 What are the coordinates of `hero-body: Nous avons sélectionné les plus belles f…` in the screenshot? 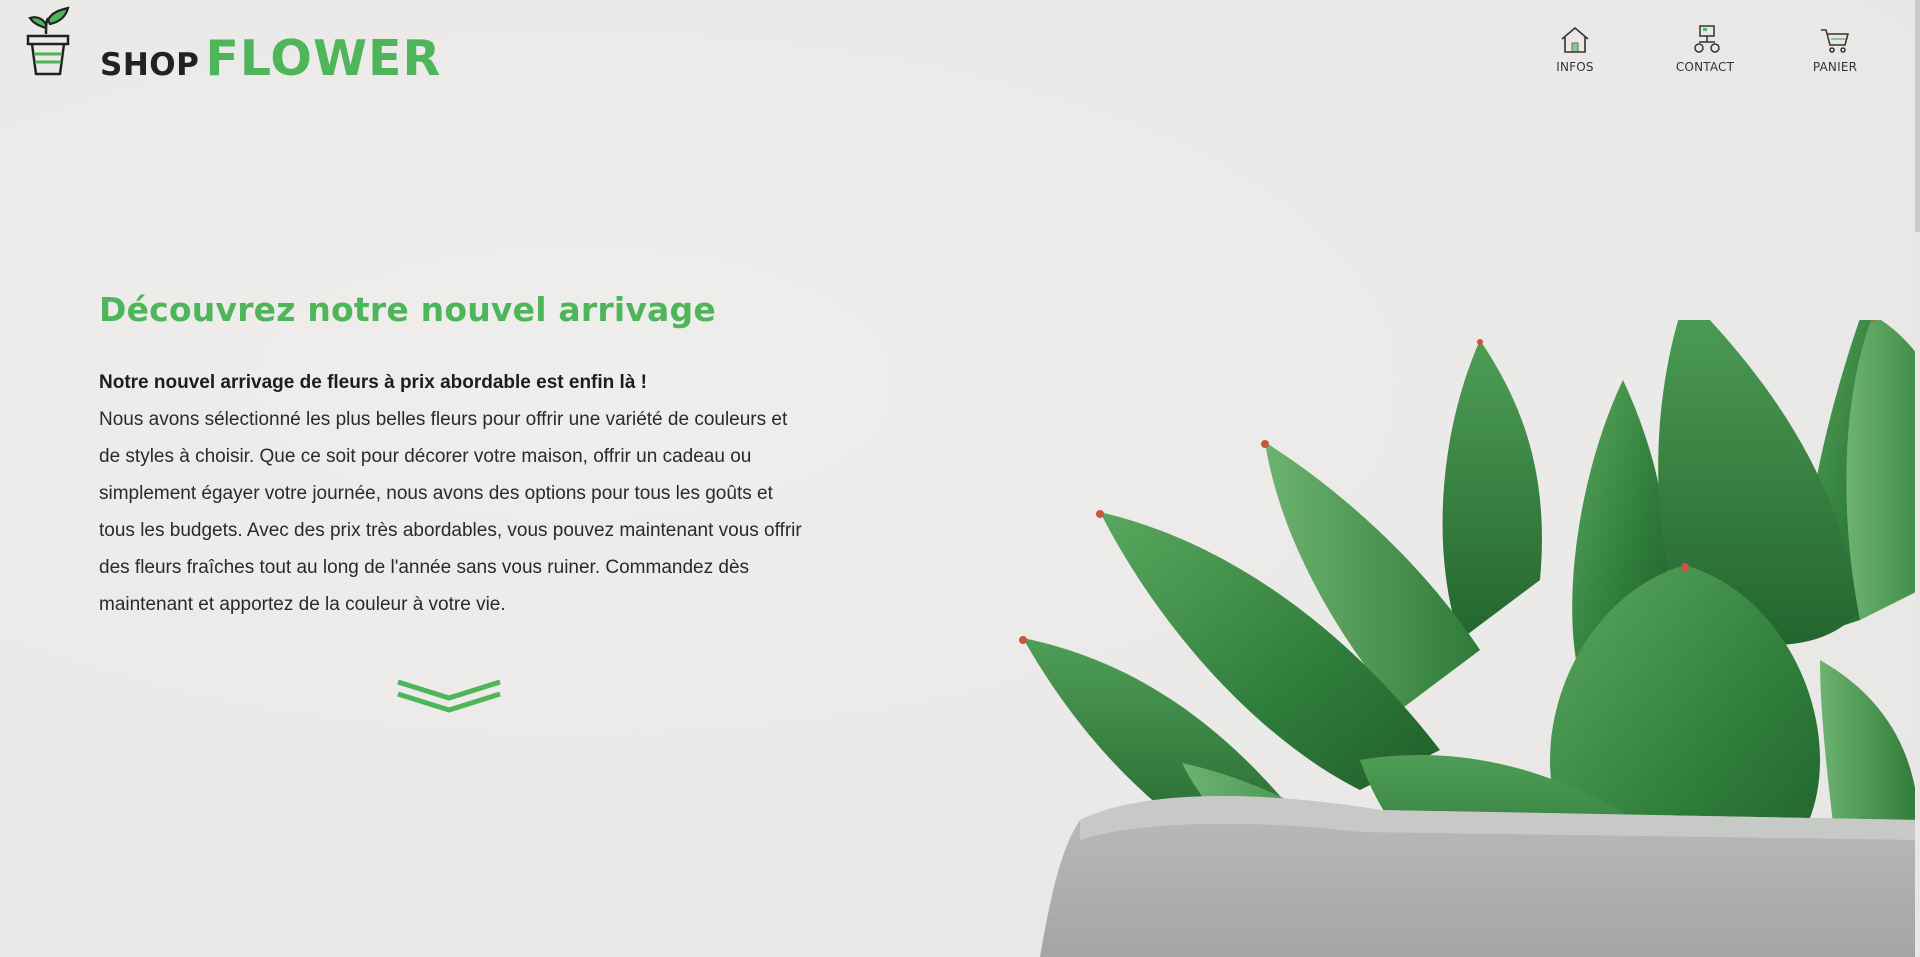 It's located at (450, 512).